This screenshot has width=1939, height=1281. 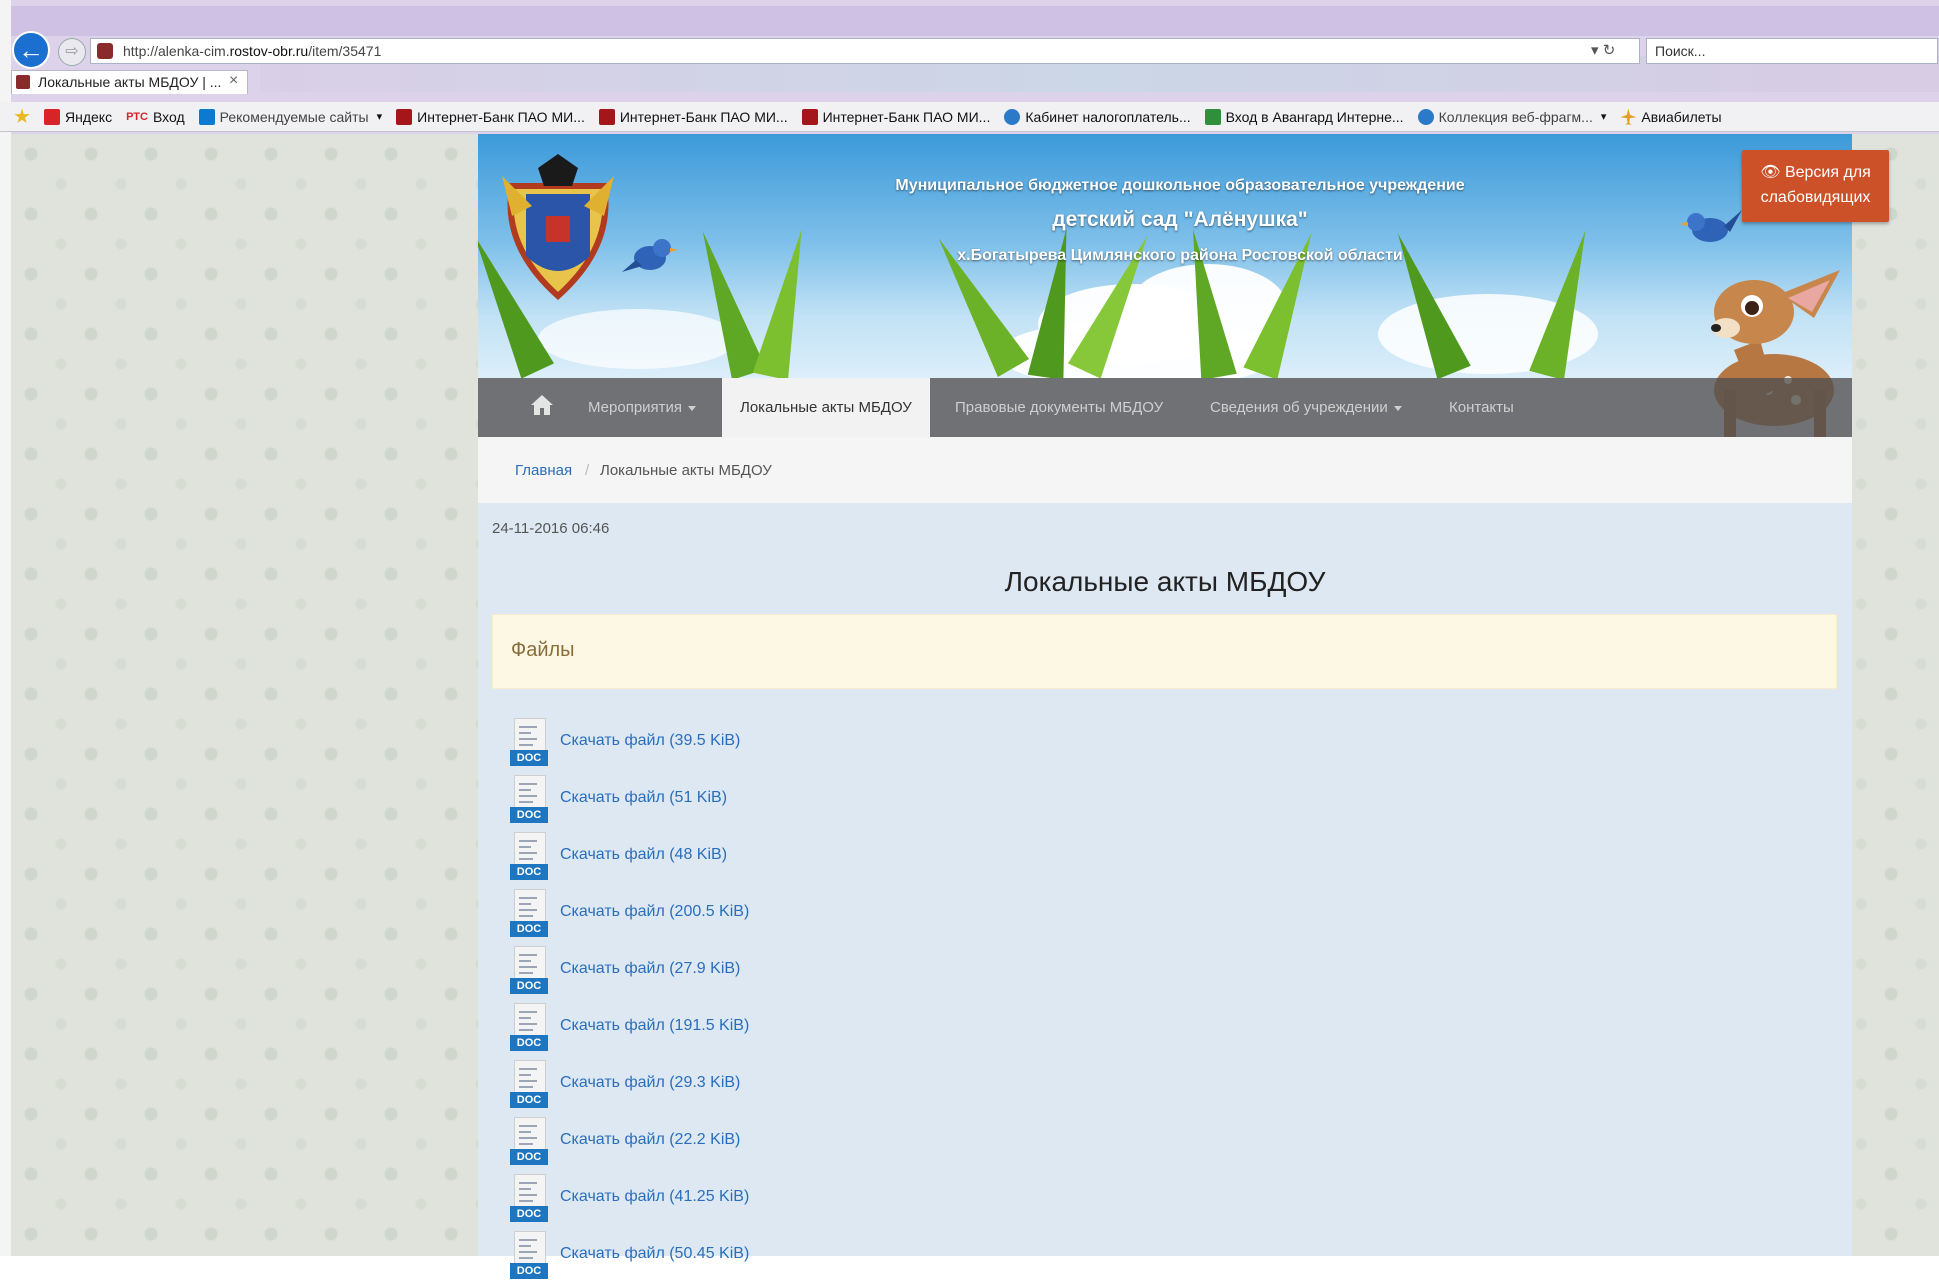 What do you see at coordinates (72, 52) in the screenshot?
I see `forward-button: ⇨` at bounding box center [72, 52].